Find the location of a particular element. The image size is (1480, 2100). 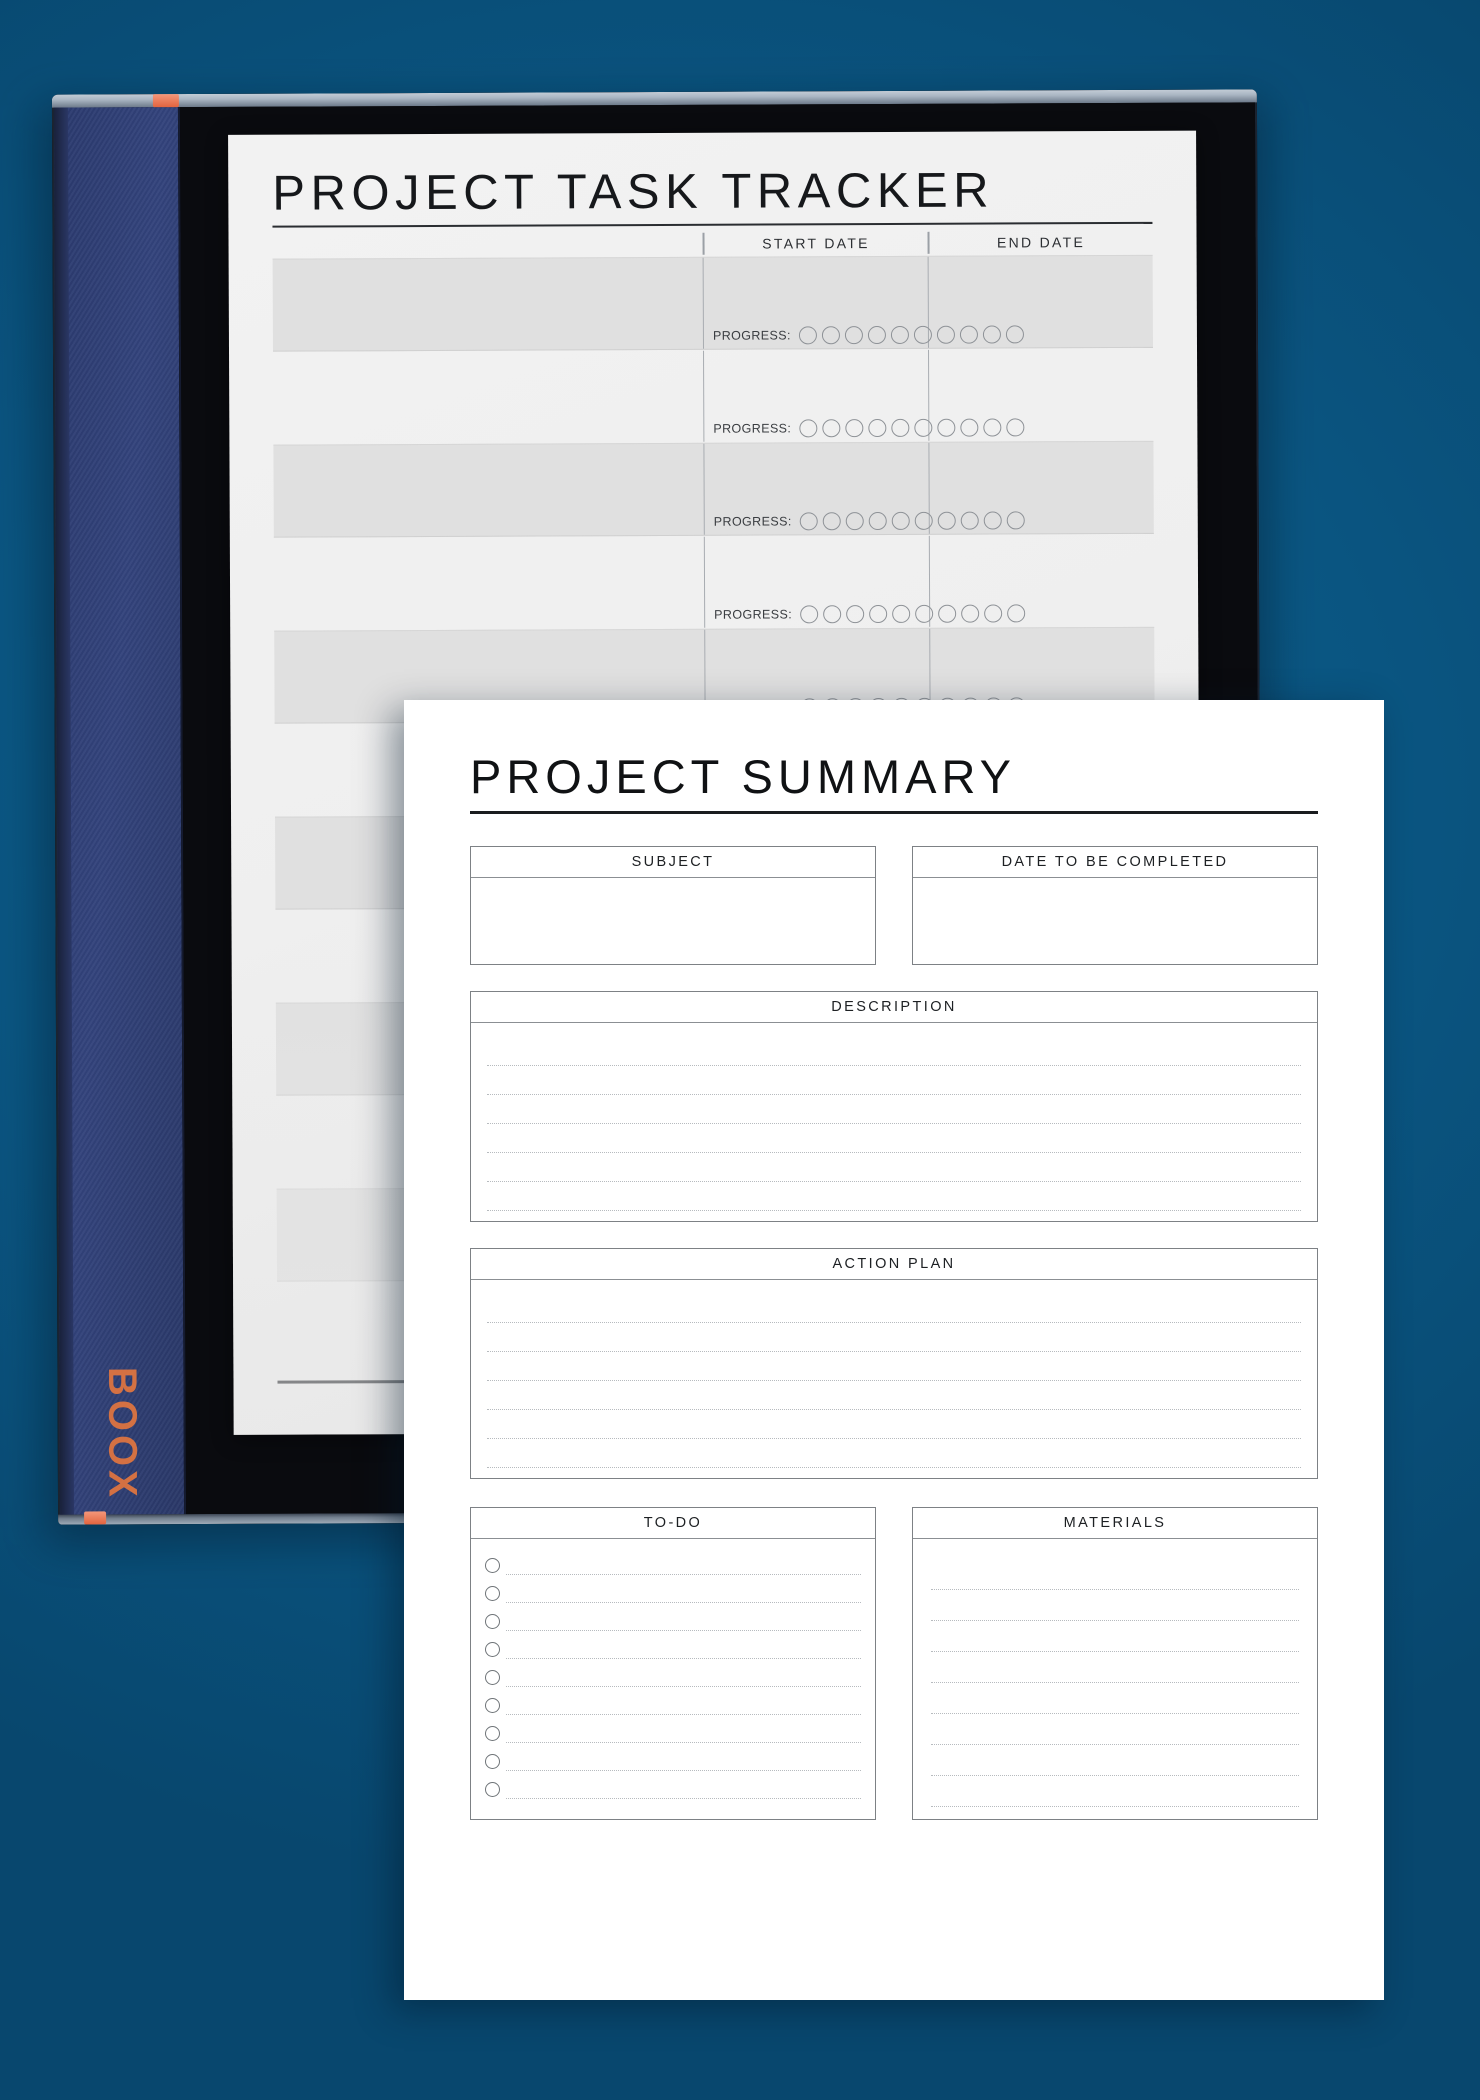

materials-input is located at coordinates (1115, 1679).